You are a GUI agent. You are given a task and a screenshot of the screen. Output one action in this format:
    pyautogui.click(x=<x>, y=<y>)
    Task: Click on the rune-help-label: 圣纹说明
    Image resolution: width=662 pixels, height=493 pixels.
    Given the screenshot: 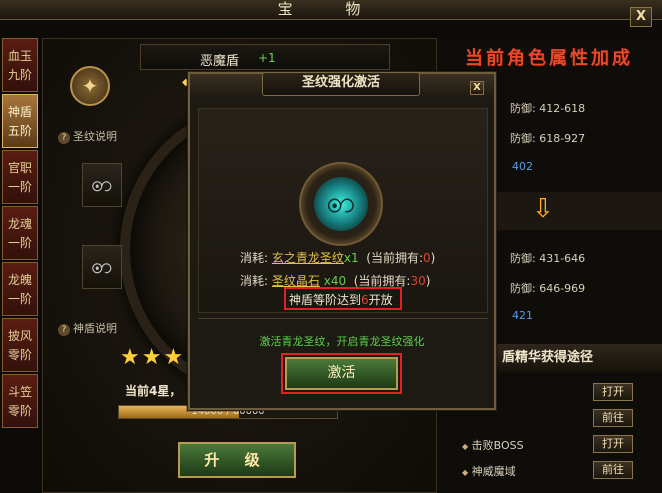 What is the action you would take?
    pyautogui.click(x=95, y=136)
    